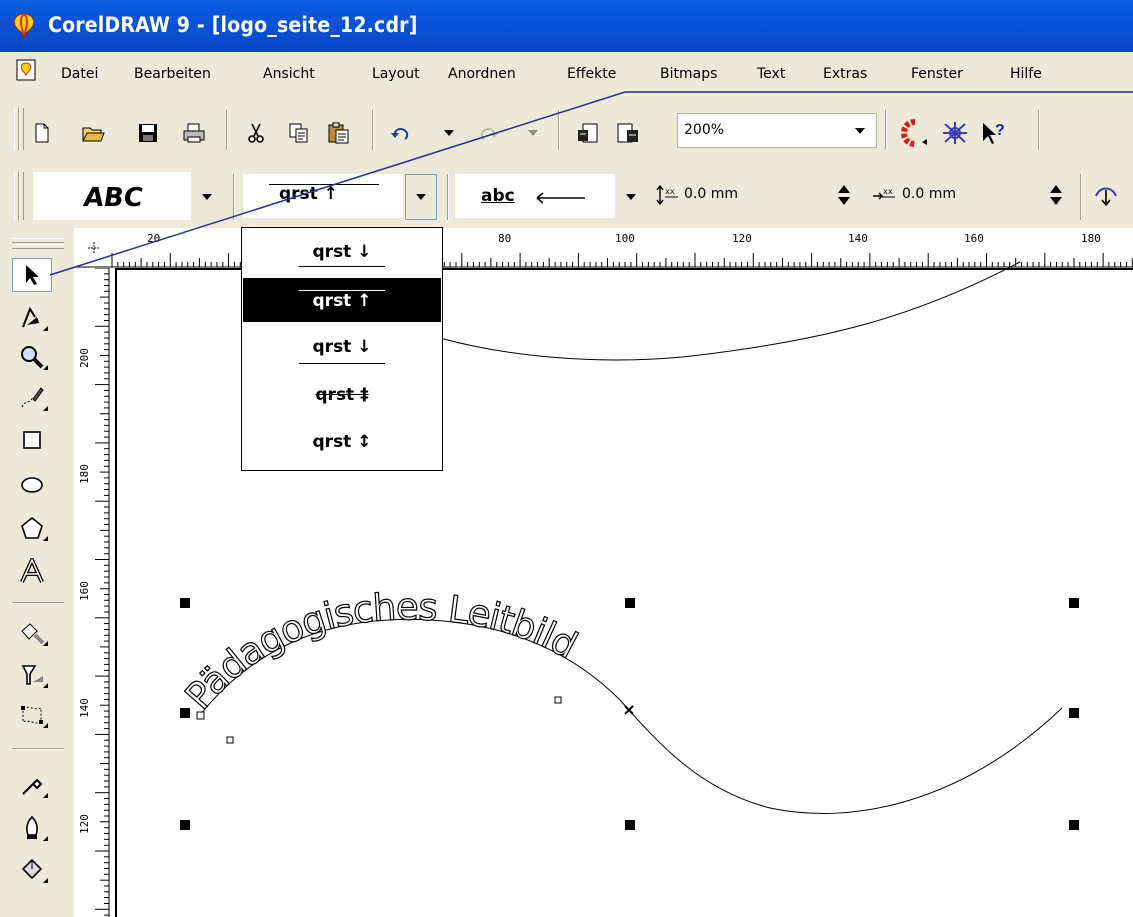 Image resolution: width=1133 pixels, height=917 pixels. I want to click on text-orientation-dropdown-list: qrst ↓ qrst ↑ qrst ↓ qrst ‡ qrst ↕, so click(342, 349).